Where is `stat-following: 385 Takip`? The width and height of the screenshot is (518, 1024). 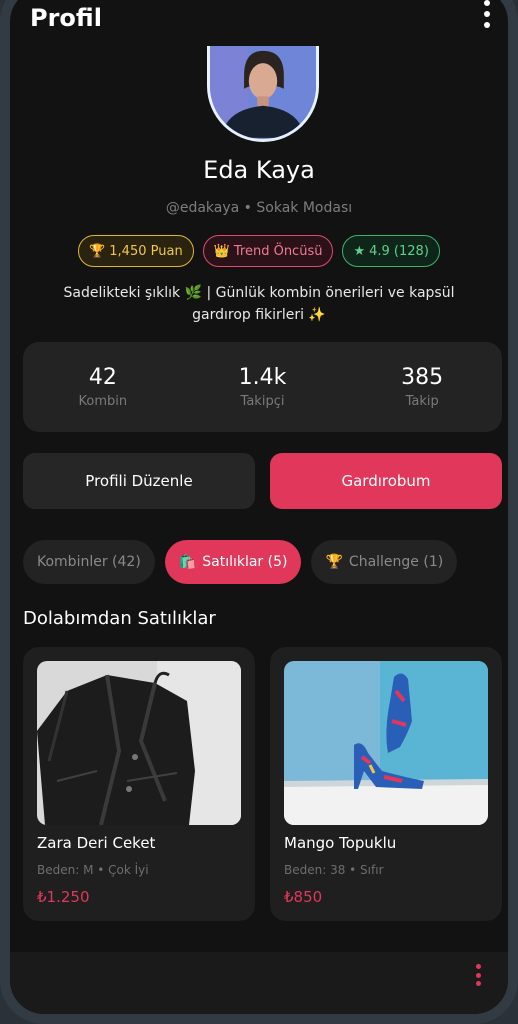
stat-following: 385 Takip is located at coordinates (422, 387).